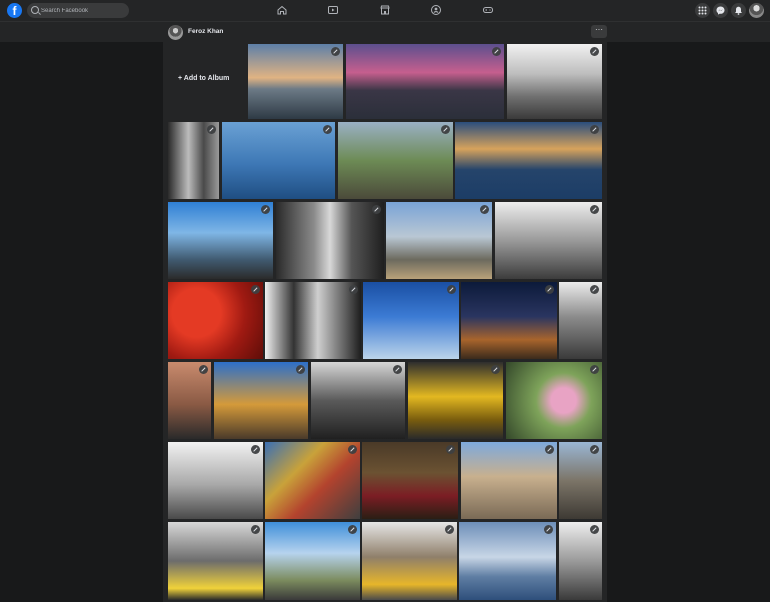 The image size is (770, 602). I want to click on album-header-bar: Feroz Khan ···, so click(385, 32).